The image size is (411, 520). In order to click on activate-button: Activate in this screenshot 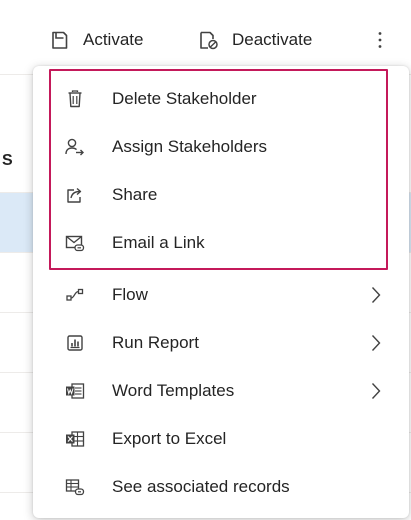, I will do `click(96, 40)`.